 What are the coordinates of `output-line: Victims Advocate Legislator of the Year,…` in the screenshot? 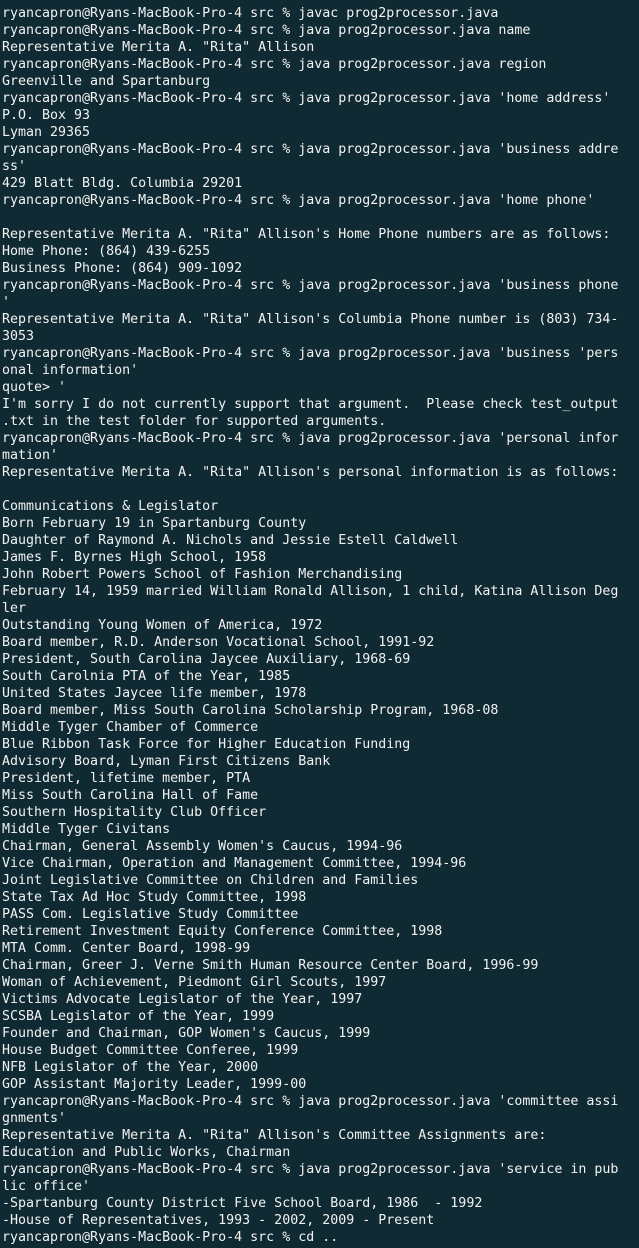 It's located at (182, 999).